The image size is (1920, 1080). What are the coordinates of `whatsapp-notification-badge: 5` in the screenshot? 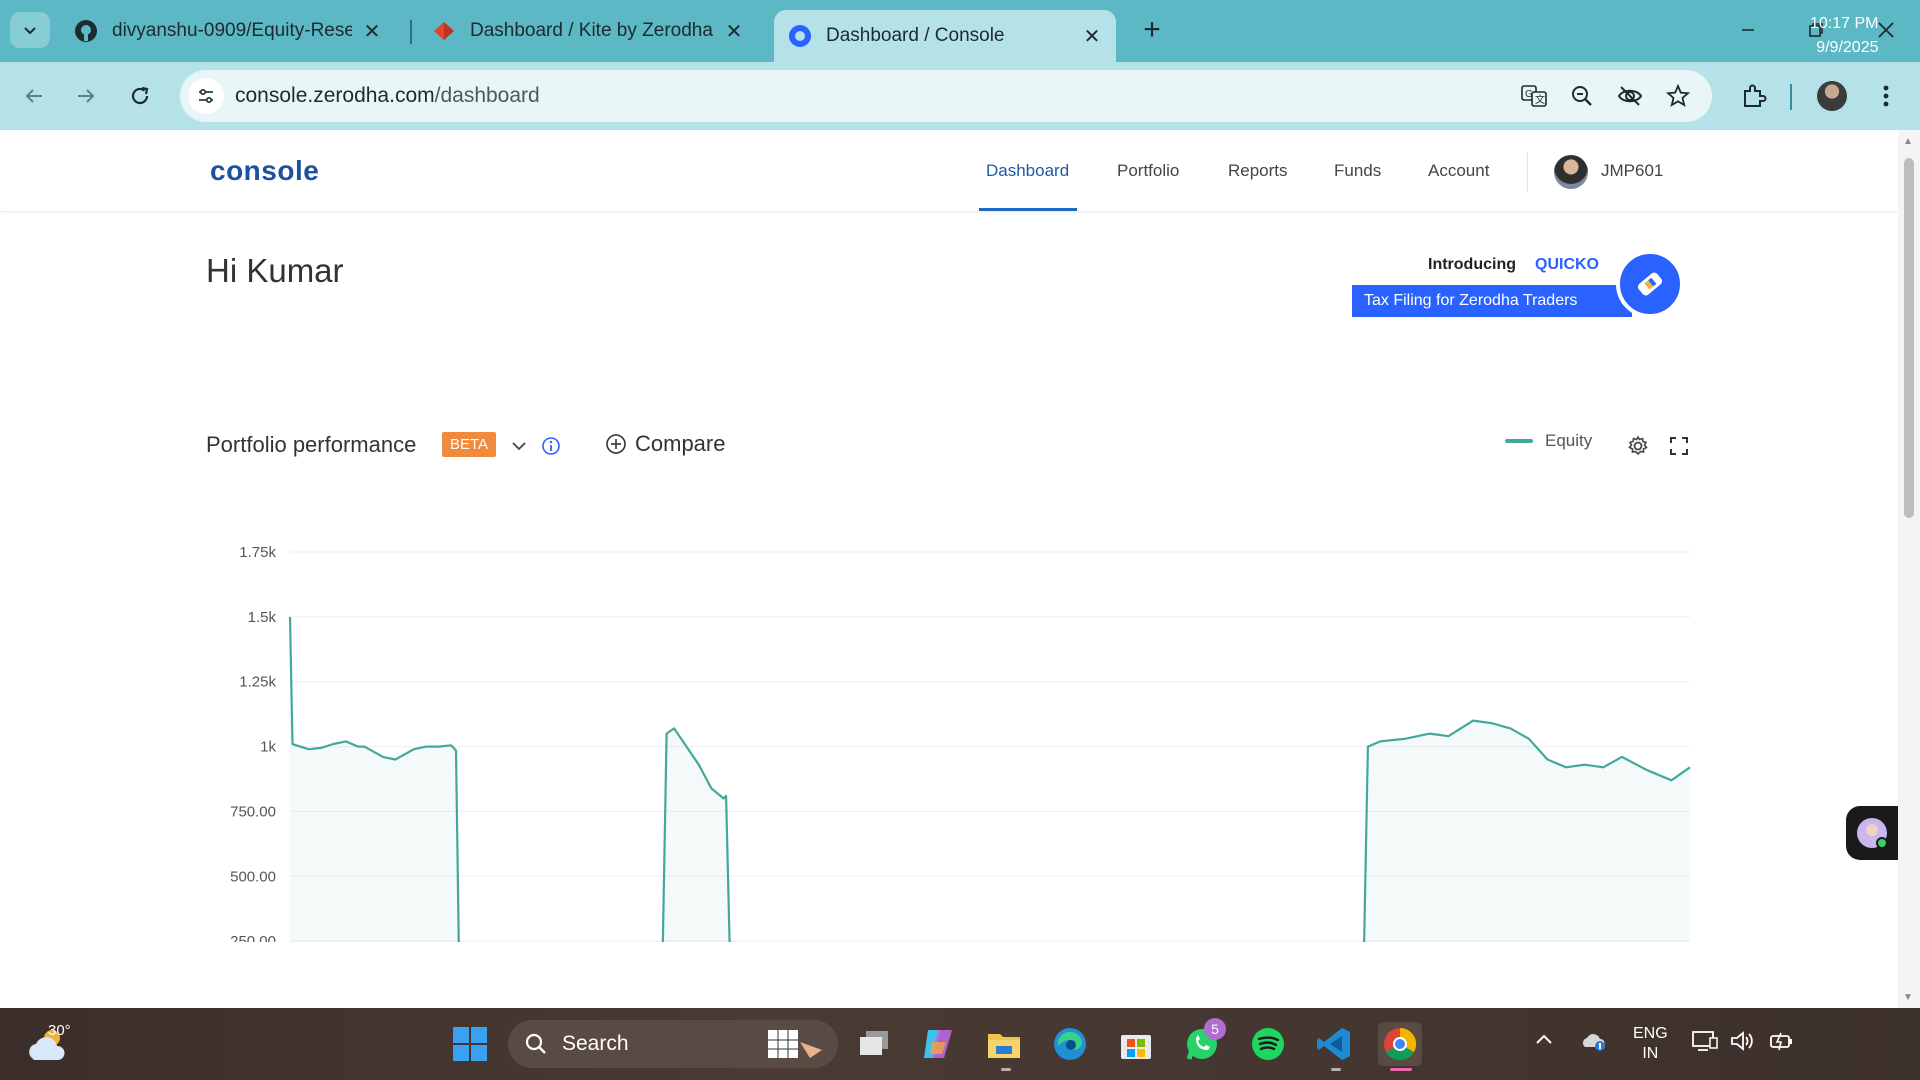 It's located at (1215, 1029).